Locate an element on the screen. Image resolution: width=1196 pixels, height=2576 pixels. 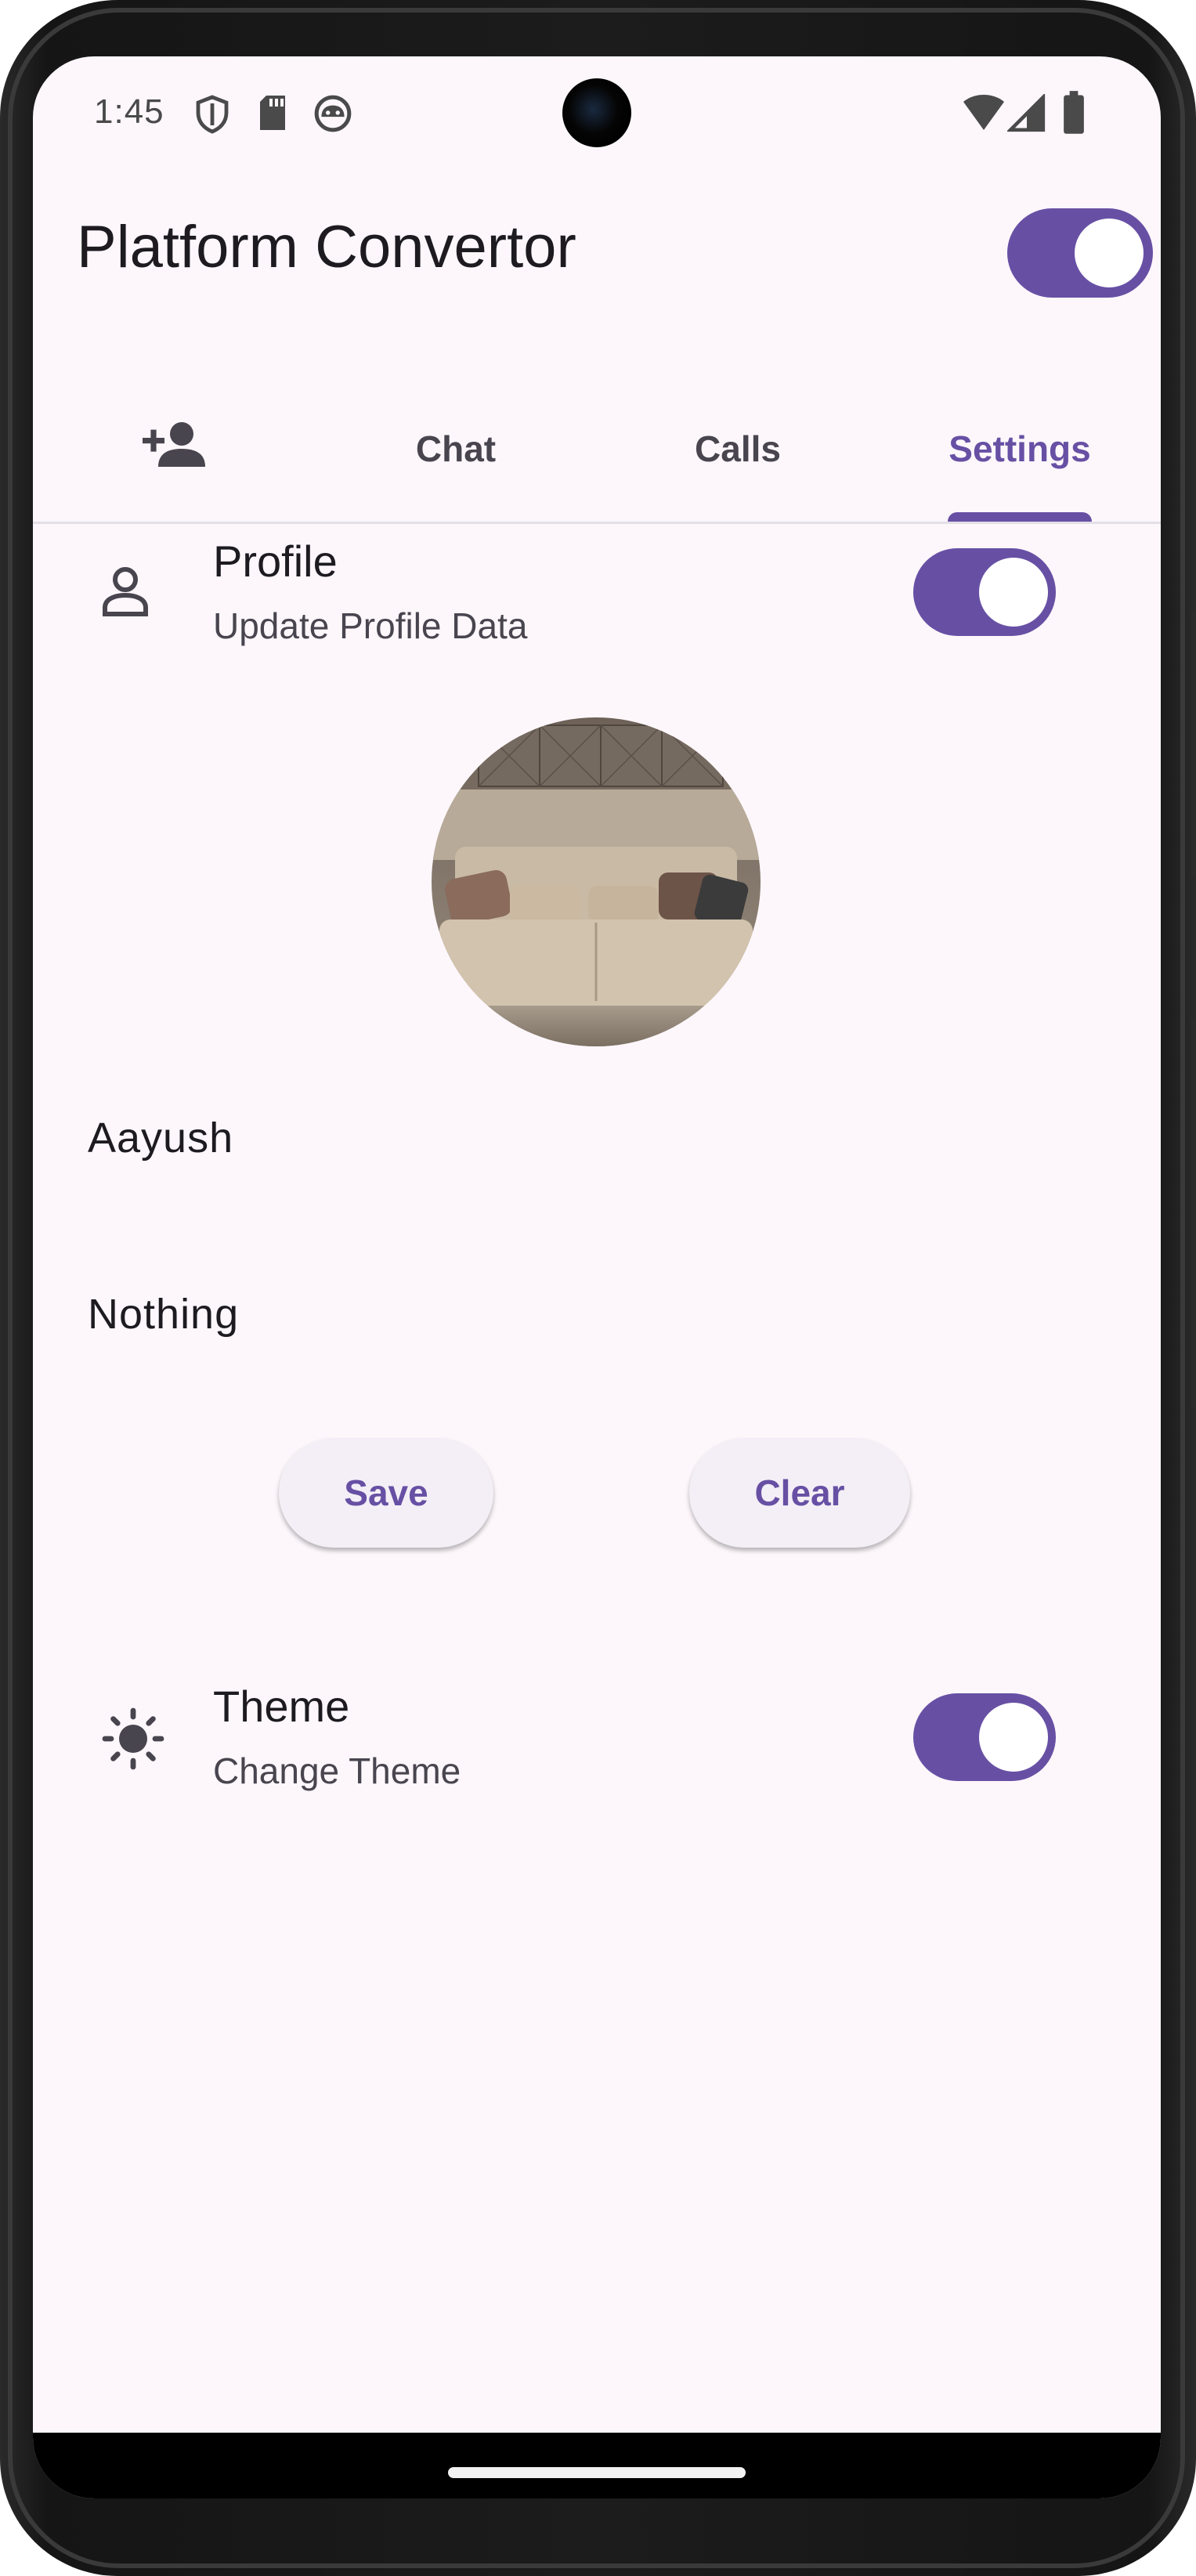
tab-indicator is located at coordinates (1020, 517).